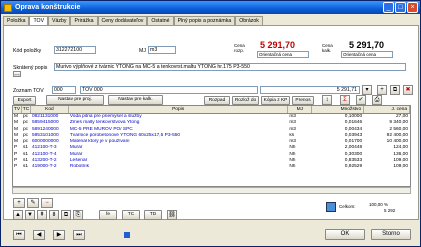 The image size is (421, 247). I want to click on add-icon: +, so click(382, 90).